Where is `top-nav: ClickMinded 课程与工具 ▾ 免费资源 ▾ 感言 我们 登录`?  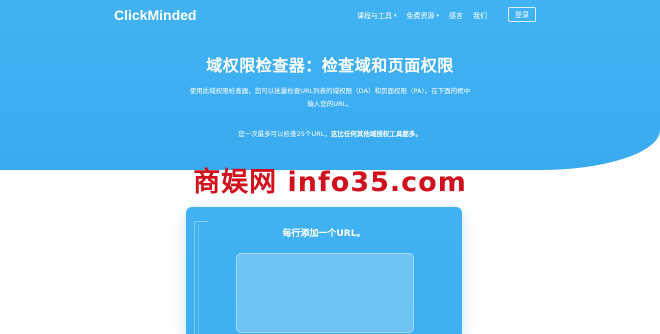 top-nav: ClickMinded 课程与工具 ▾ 免费资源 ▾ 感言 我们 登录 is located at coordinates (330, 16).